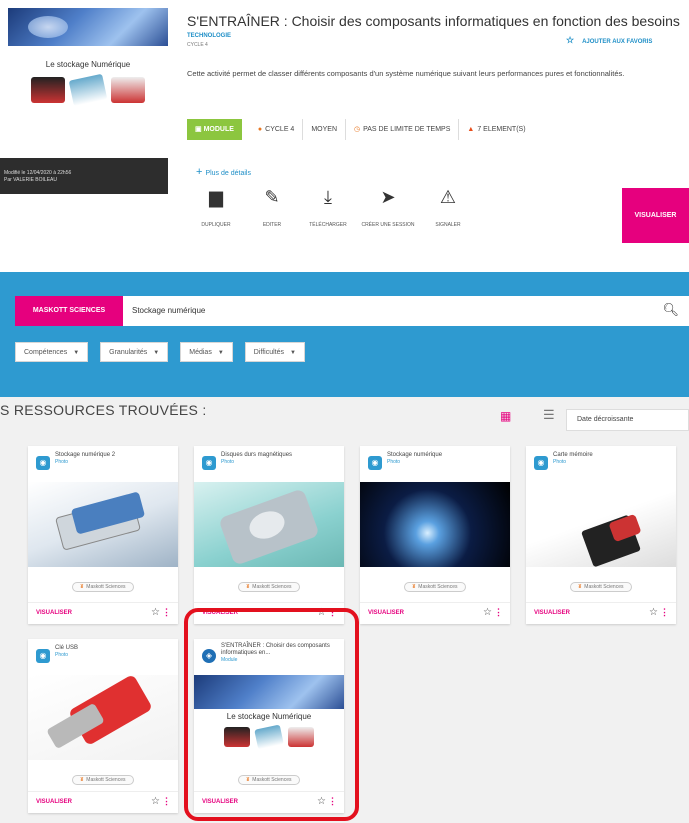 This screenshot has width=689, height=823. I want to click on module-badge-label: MODULE, so click(218, 129).